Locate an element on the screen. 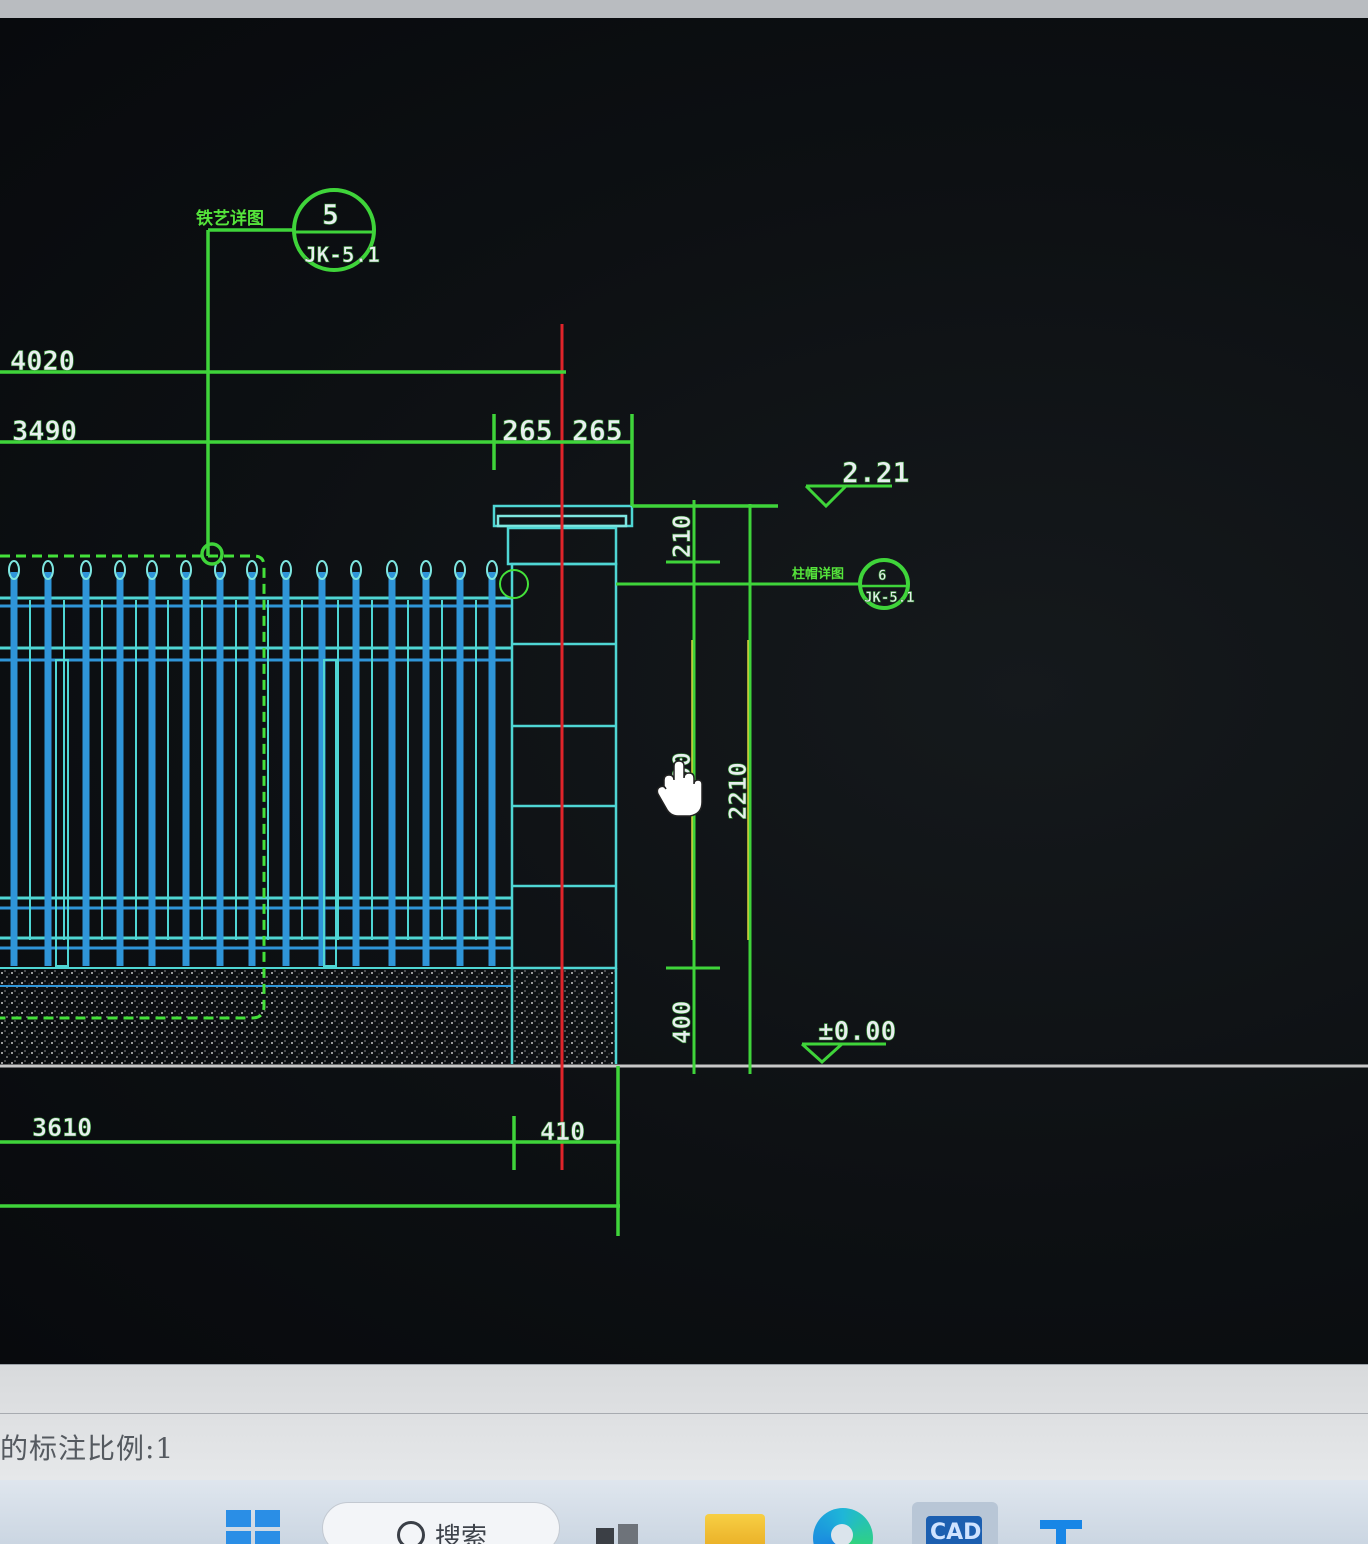 Image resolution: width=1368 pixels, height=1544 pixels. callout-lower-sheet: JK-5.1 is located at coordinates (889, 598).